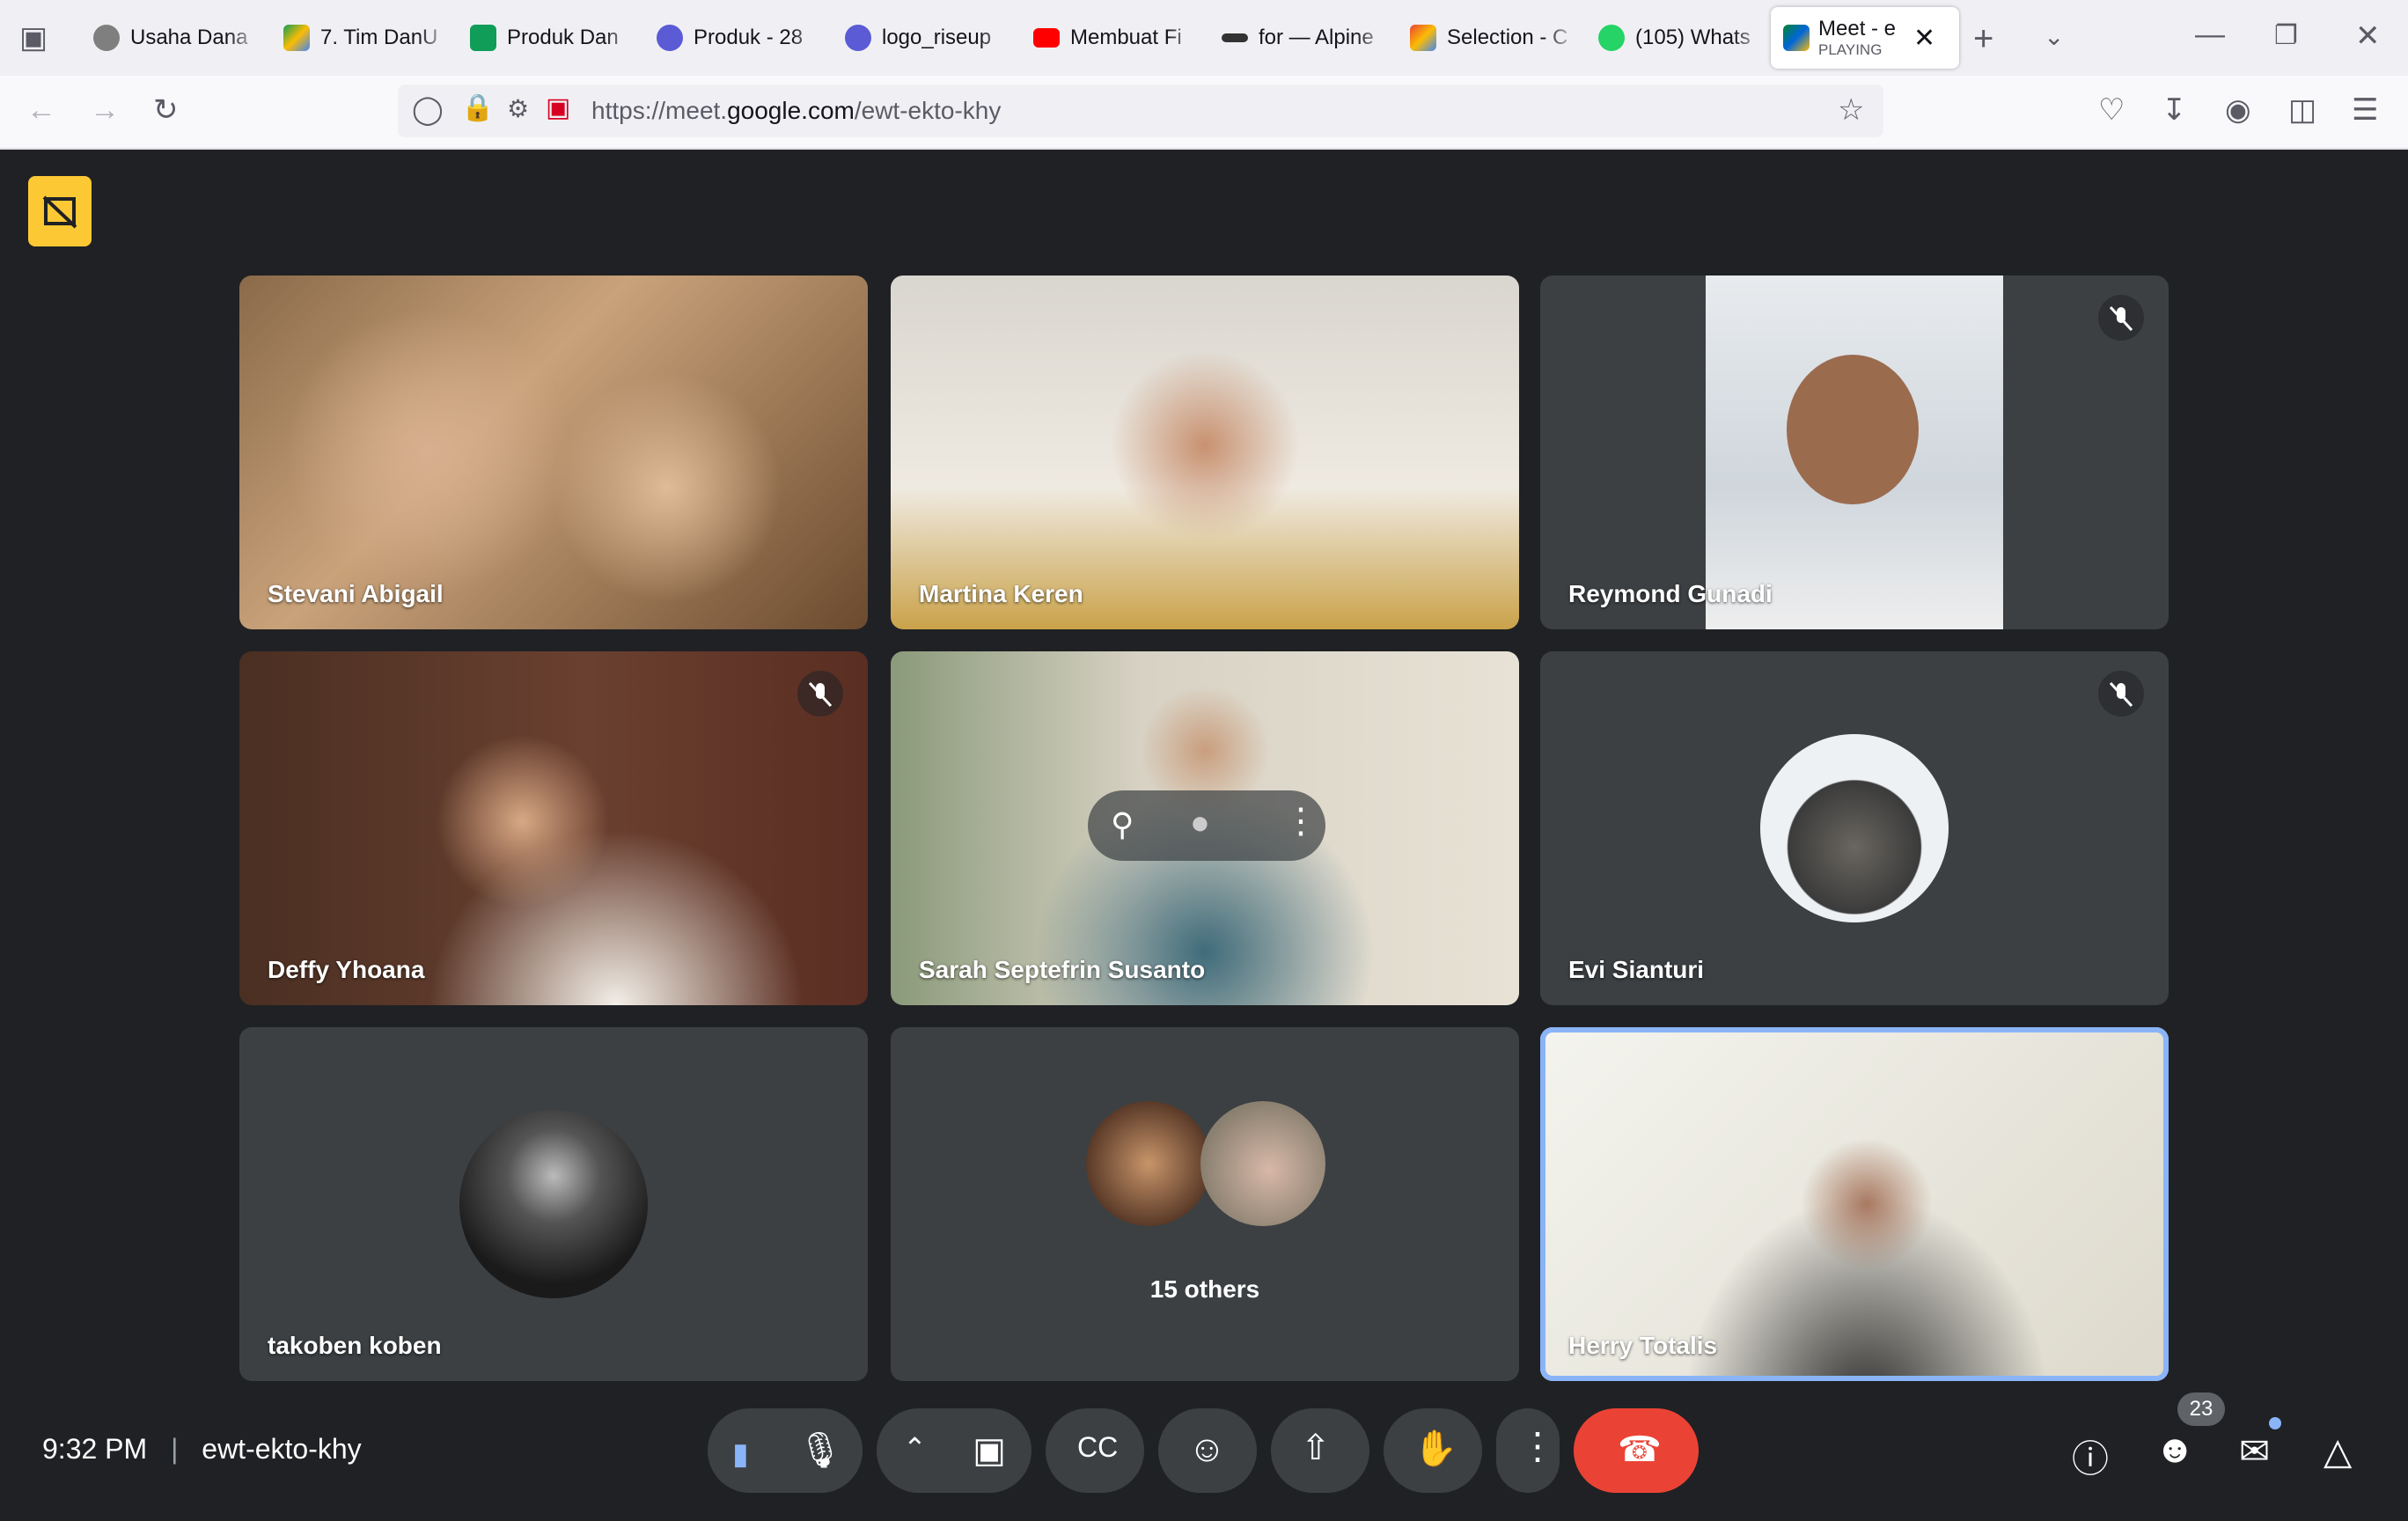 The height and width of the screenshot is (1521, 2408). What do you see at coordinates (915, 1448) in the screenshot?
I see `chevron-up-icon: ⌃` at bounding box center [915, 1448].